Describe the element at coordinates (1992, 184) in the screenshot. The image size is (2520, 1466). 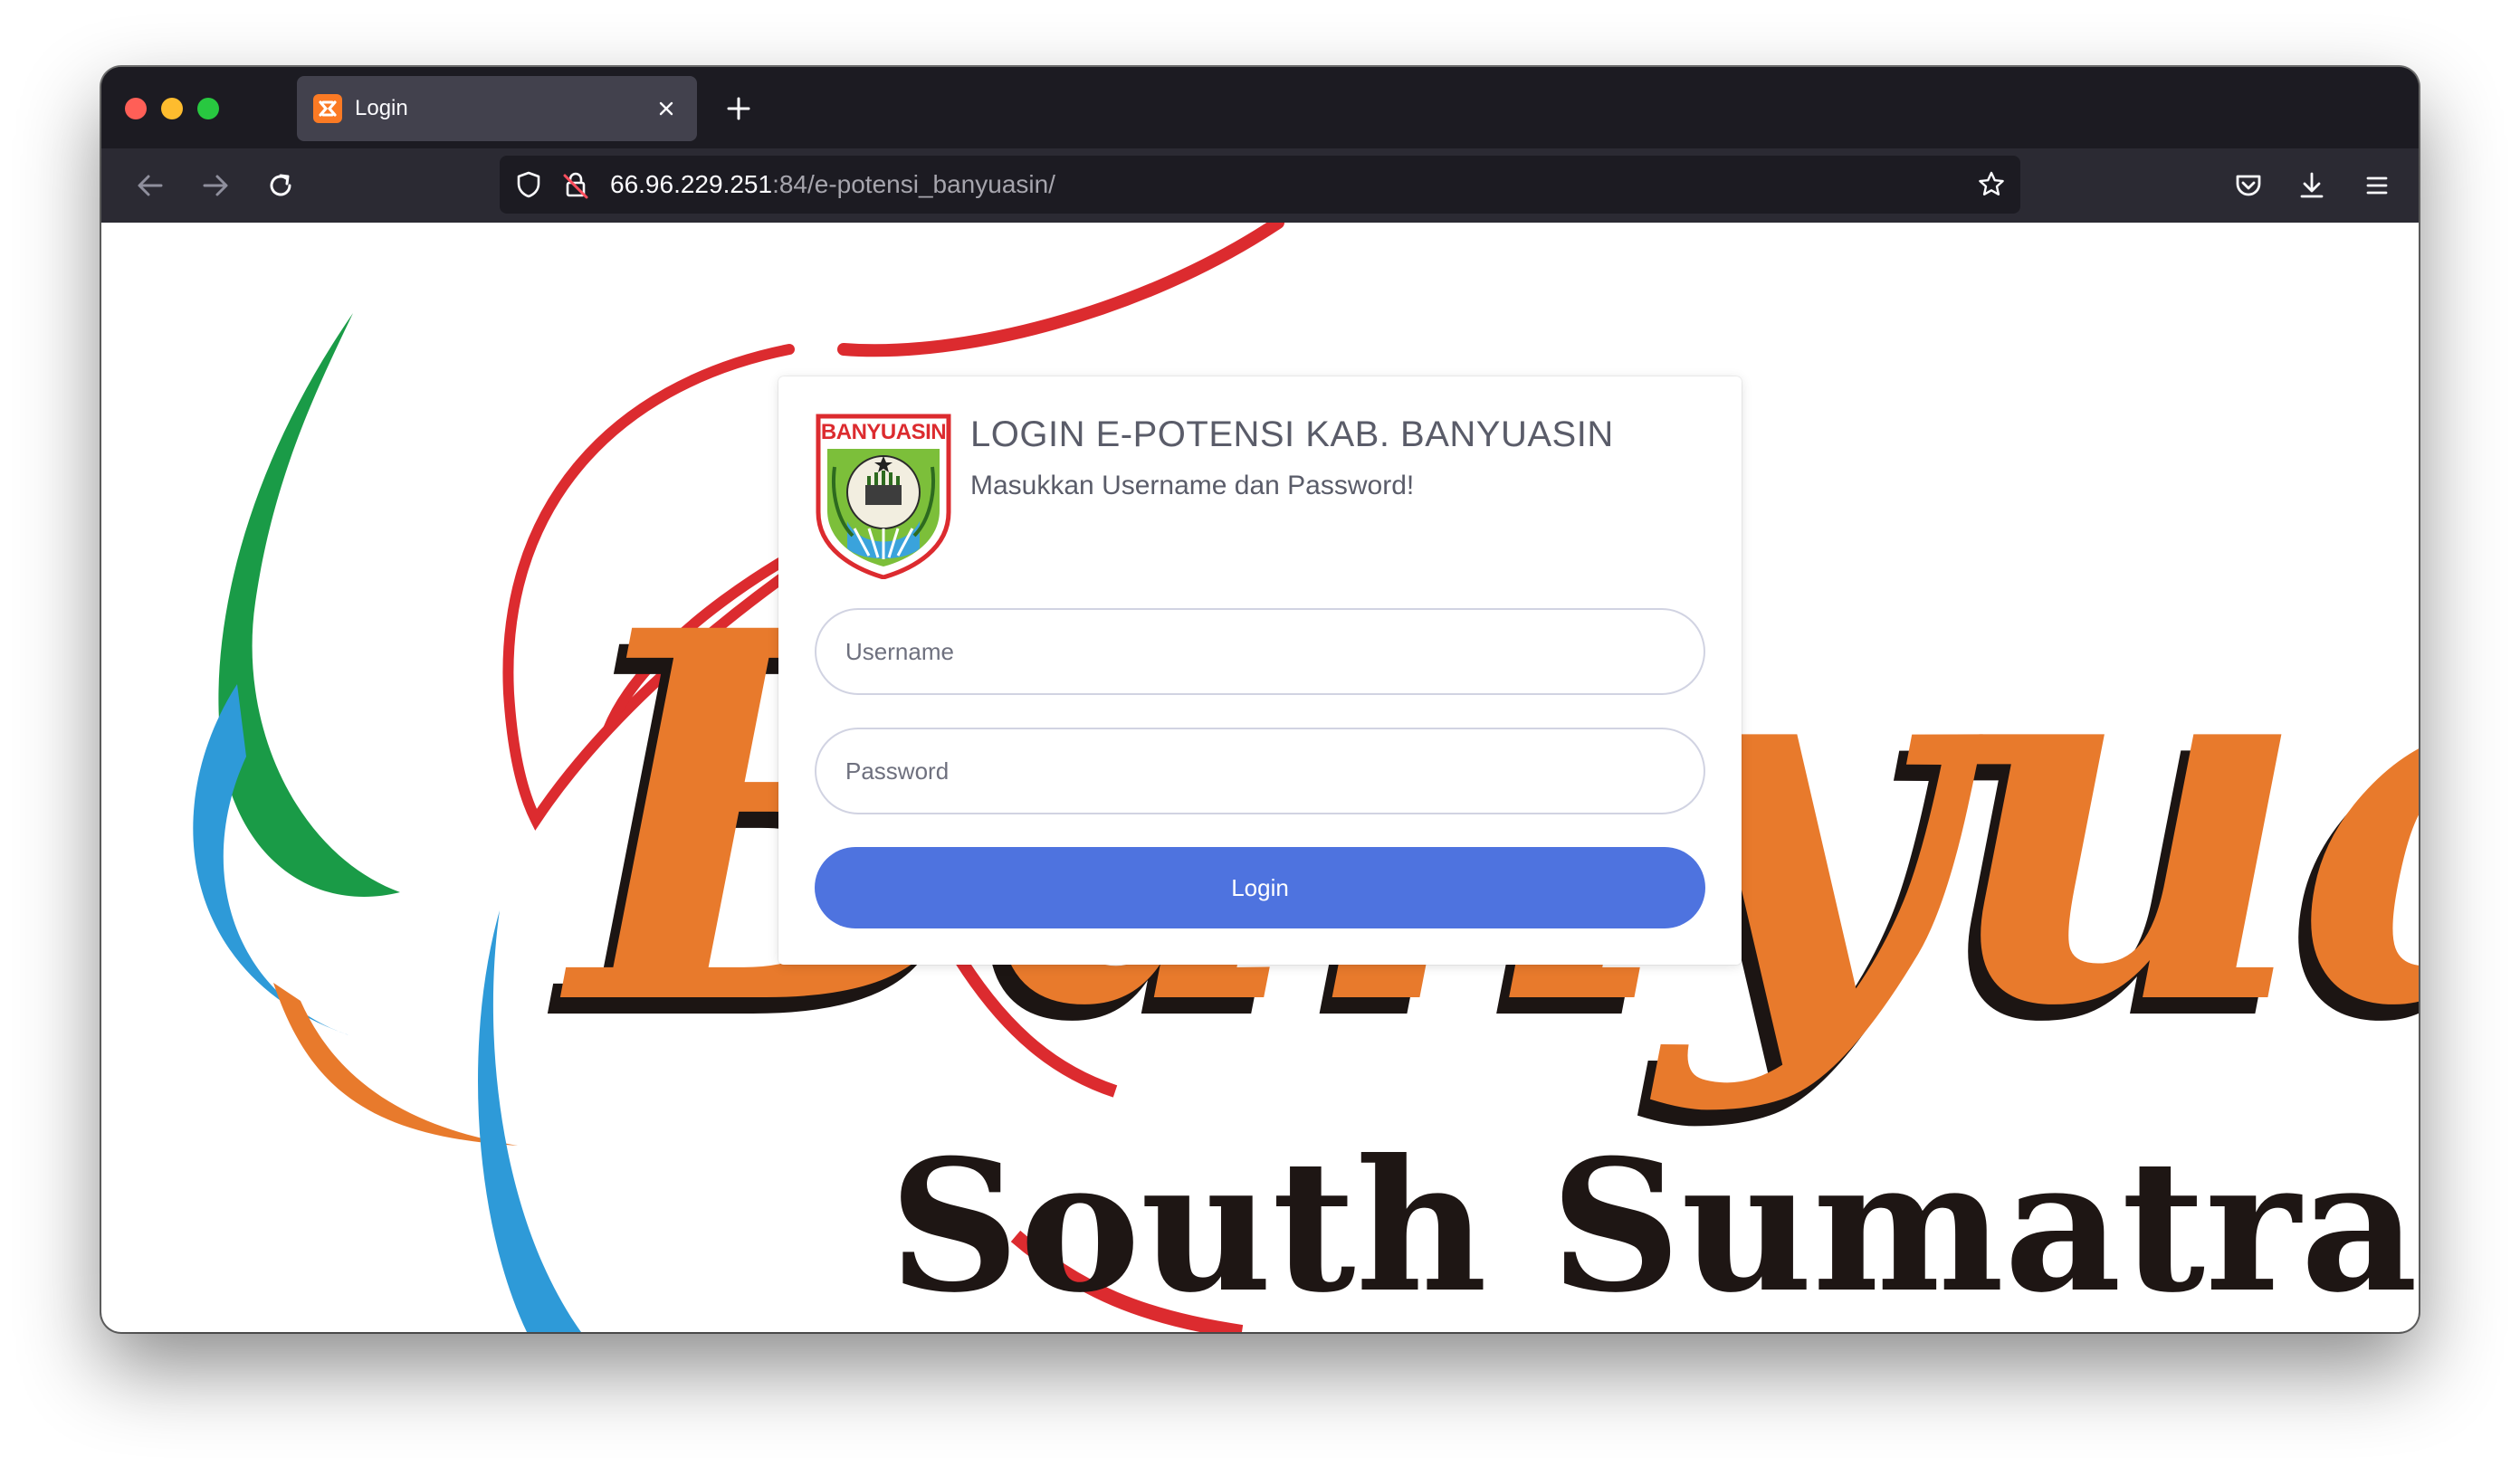
I see `star-icon` at that location.